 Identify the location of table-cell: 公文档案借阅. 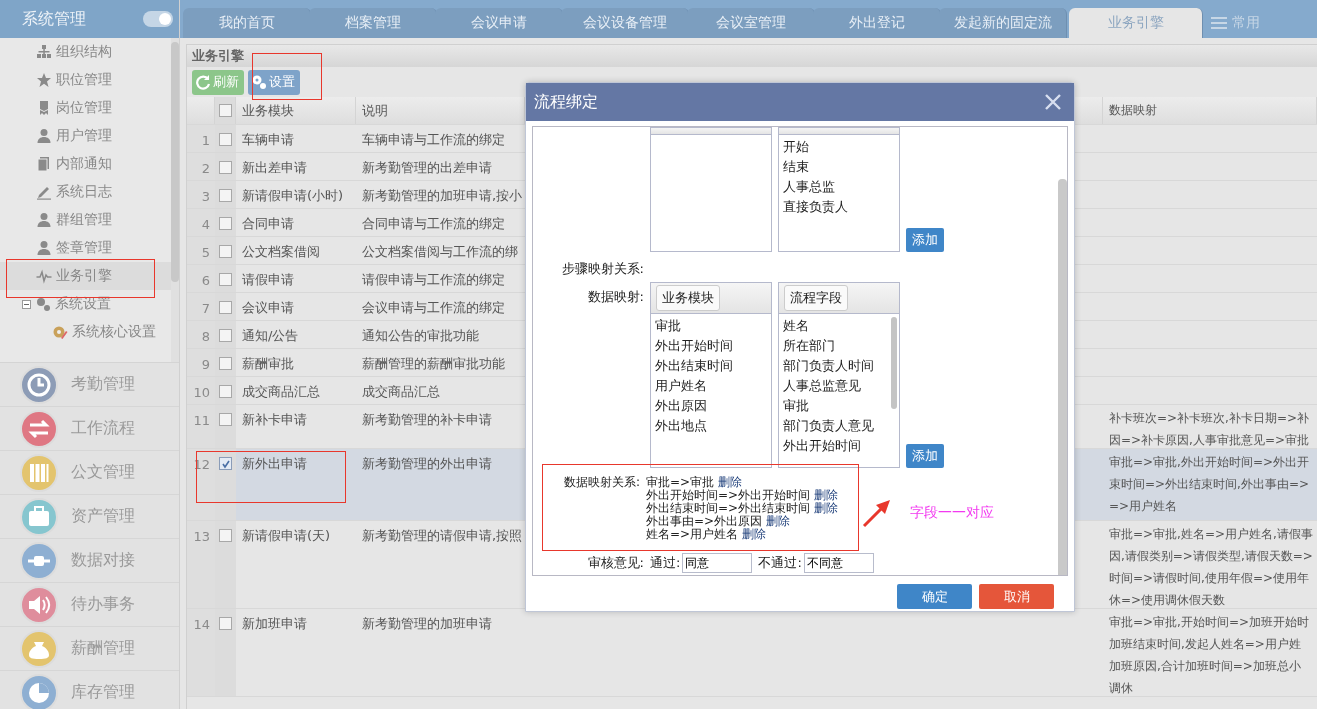
(281, 252).